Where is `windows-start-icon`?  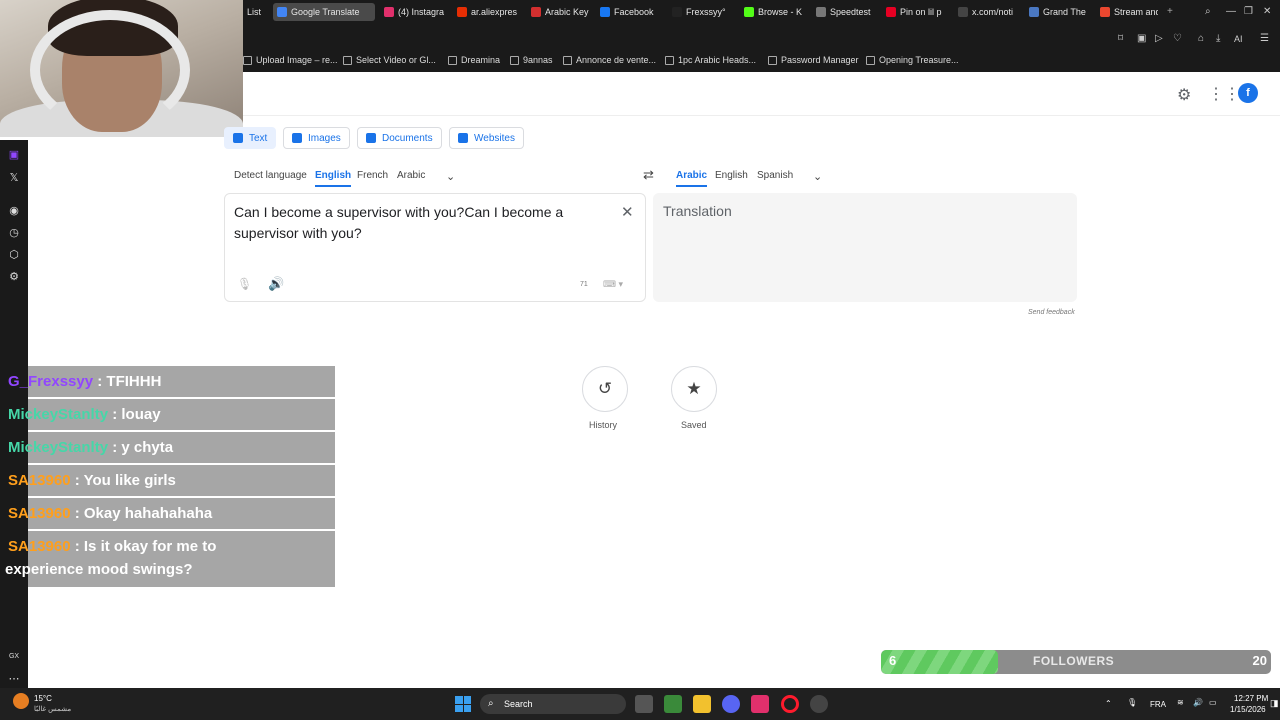
windows-start-icon is located at coordinates (463, 704).